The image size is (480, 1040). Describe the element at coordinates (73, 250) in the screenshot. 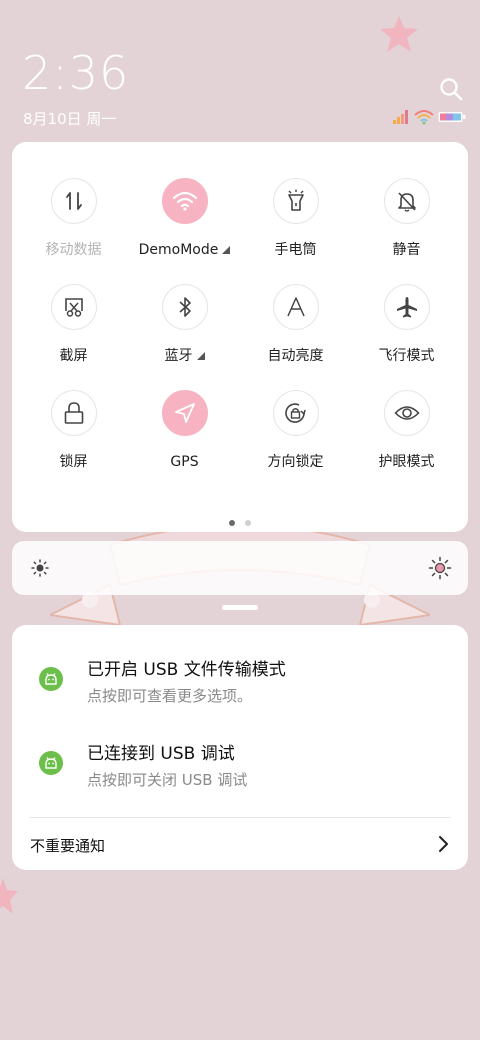

I see `tile-label: 移动数据` at that location.